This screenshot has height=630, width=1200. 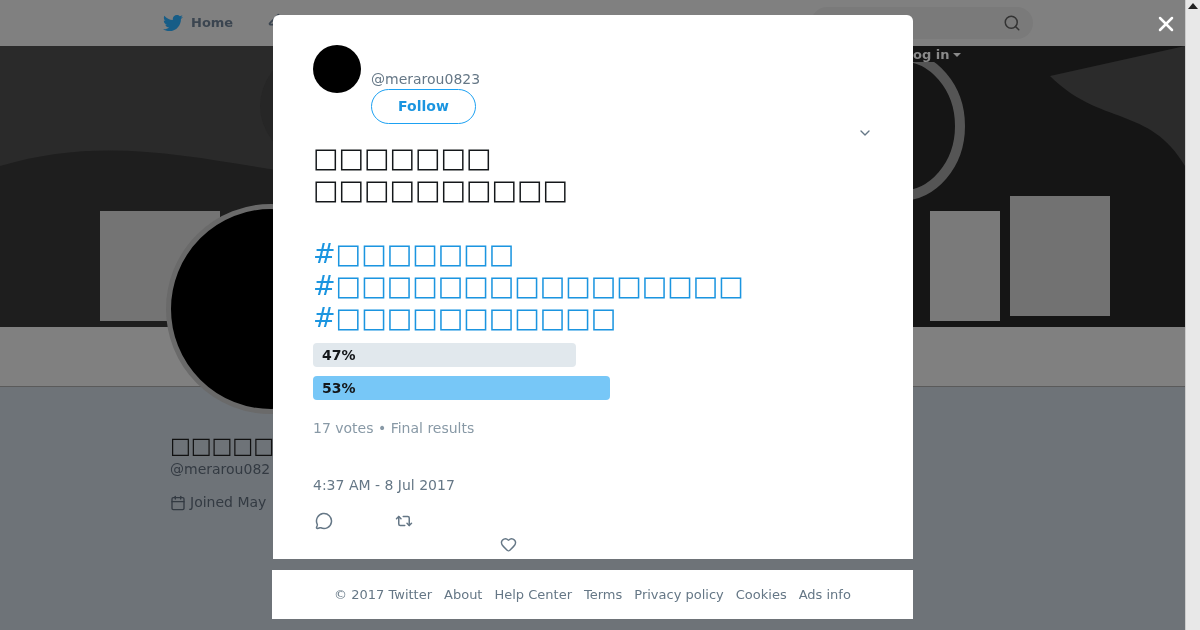 I want to click on hashtag-link: #□□□□□□□□□□□, so click(x=465, y=318).